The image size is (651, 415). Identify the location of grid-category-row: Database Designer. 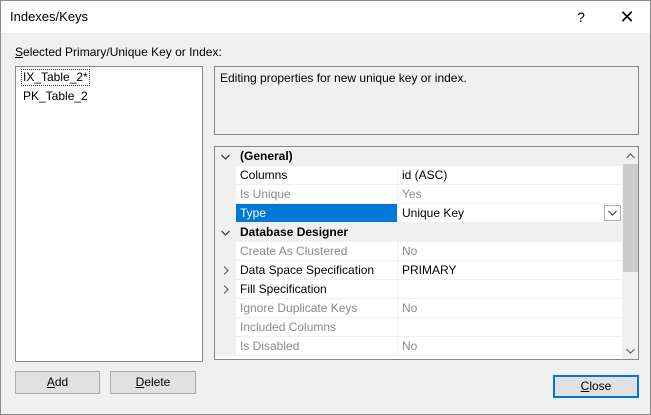
(418, 232).